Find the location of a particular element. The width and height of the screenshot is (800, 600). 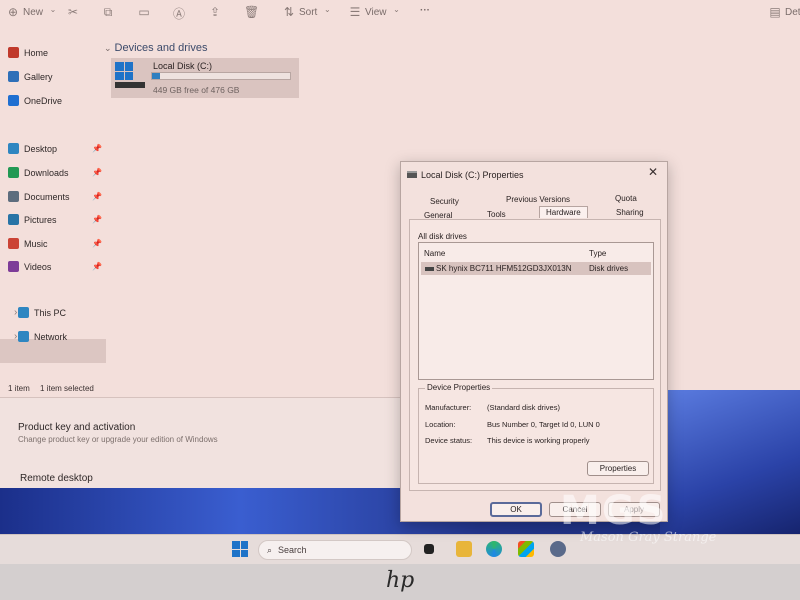

sidebar-item-downloads: Downloads 📌 is located at coordinates (57, 172).